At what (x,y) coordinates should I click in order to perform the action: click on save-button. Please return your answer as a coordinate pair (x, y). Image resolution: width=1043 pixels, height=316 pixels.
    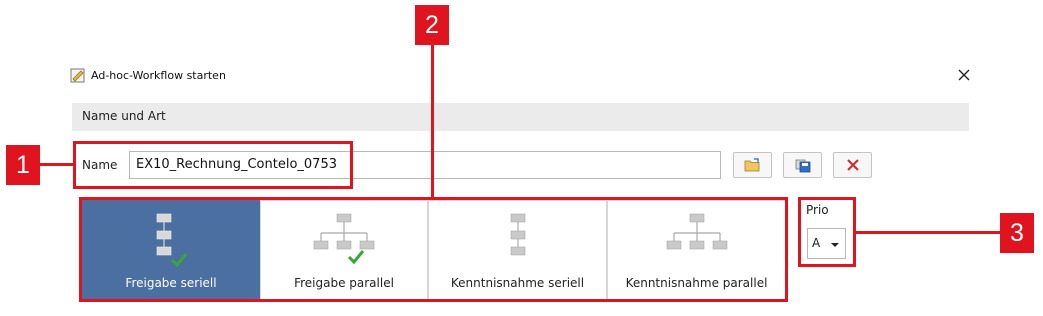
    Looking at the image, I should click on (802, 165).